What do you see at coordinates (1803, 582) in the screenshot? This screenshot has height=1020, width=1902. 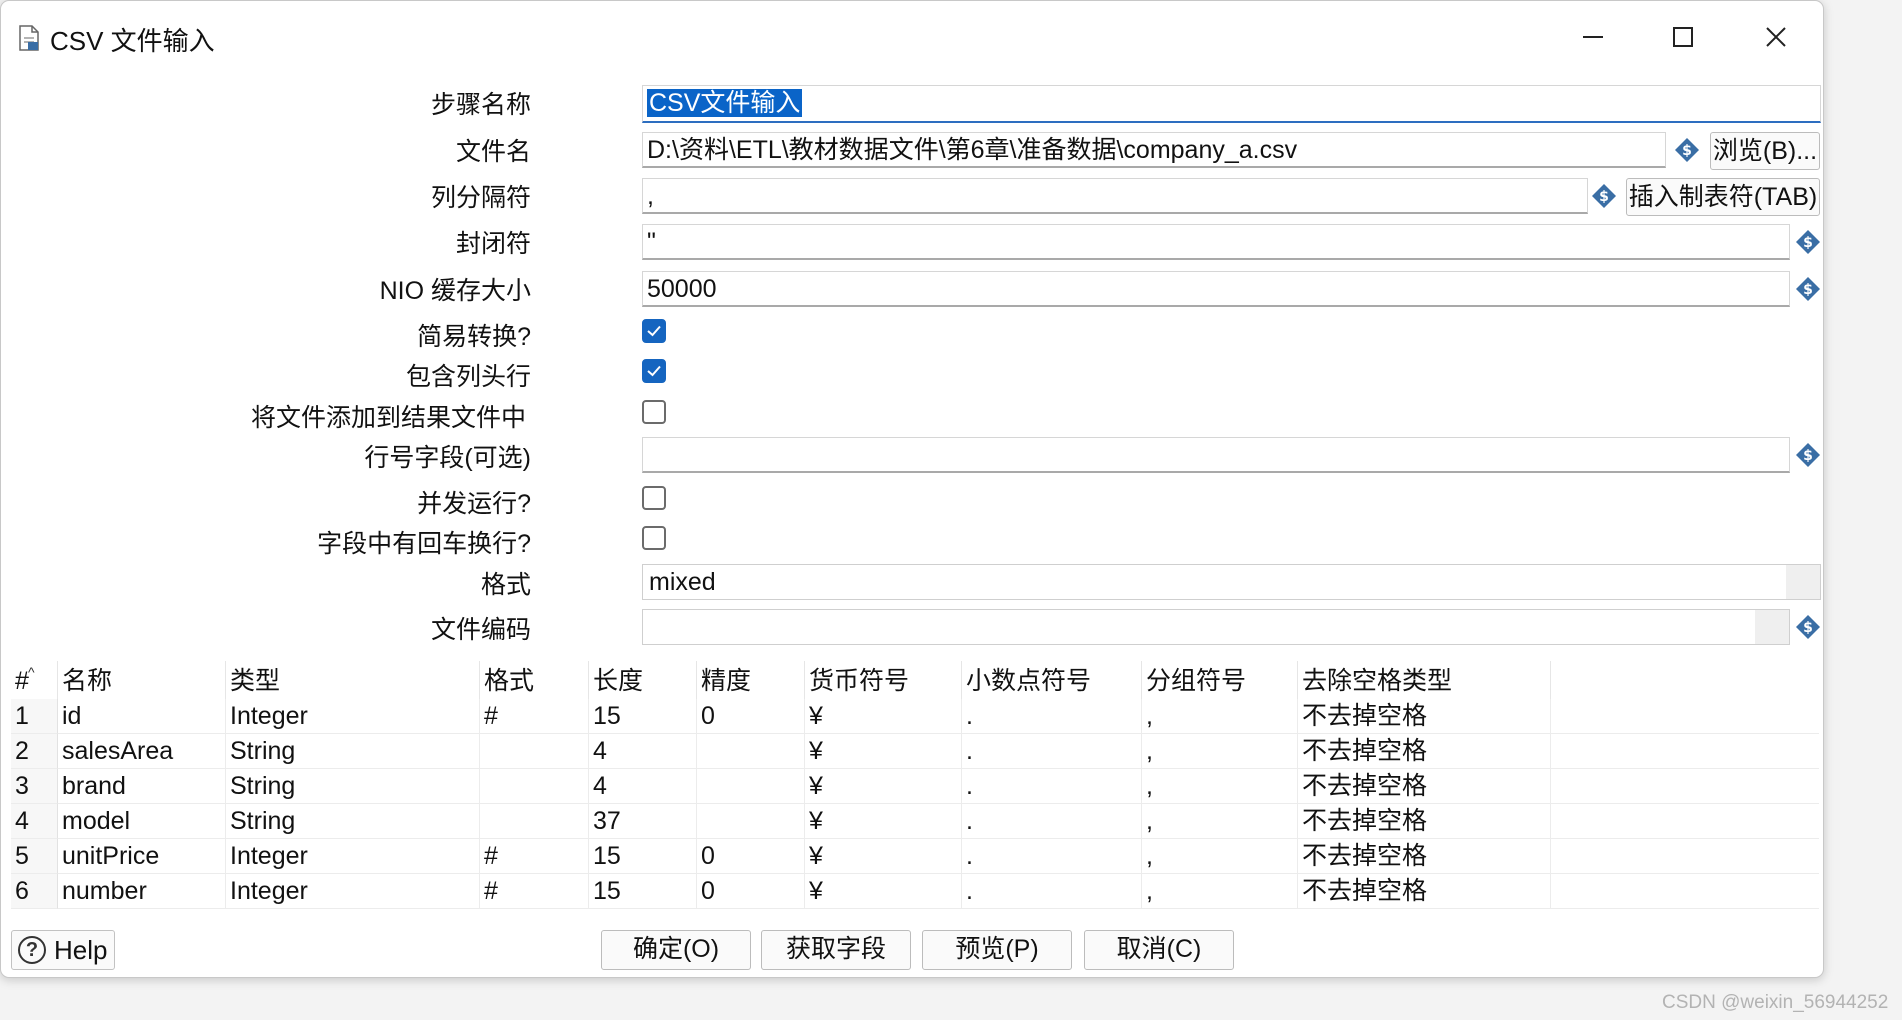 I see `format-dropdown-button` at bounding box center [1803, 582].